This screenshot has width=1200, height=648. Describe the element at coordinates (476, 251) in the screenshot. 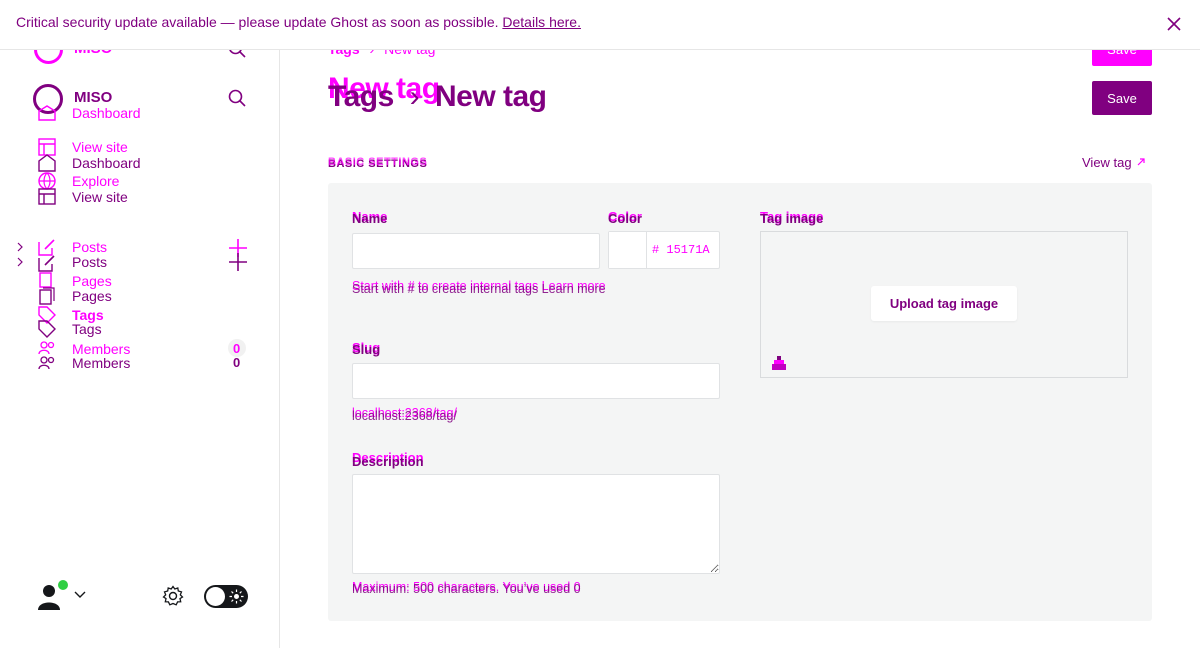

I see `name-input` at that location.